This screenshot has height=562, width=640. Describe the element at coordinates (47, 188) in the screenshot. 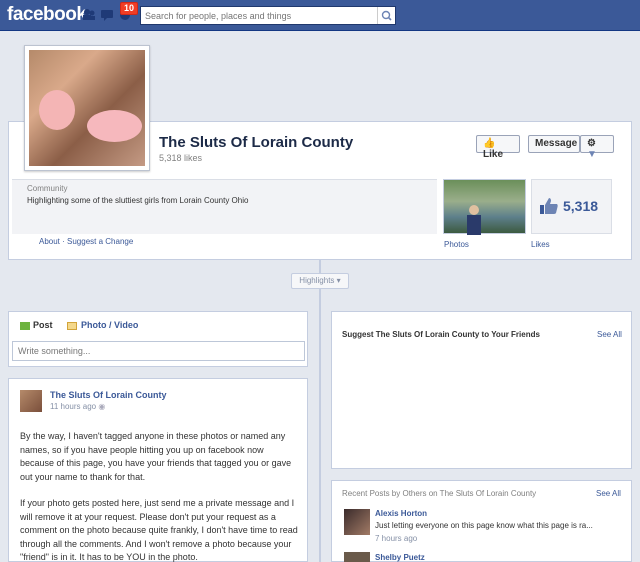

I see `category-label: Community` at that location.